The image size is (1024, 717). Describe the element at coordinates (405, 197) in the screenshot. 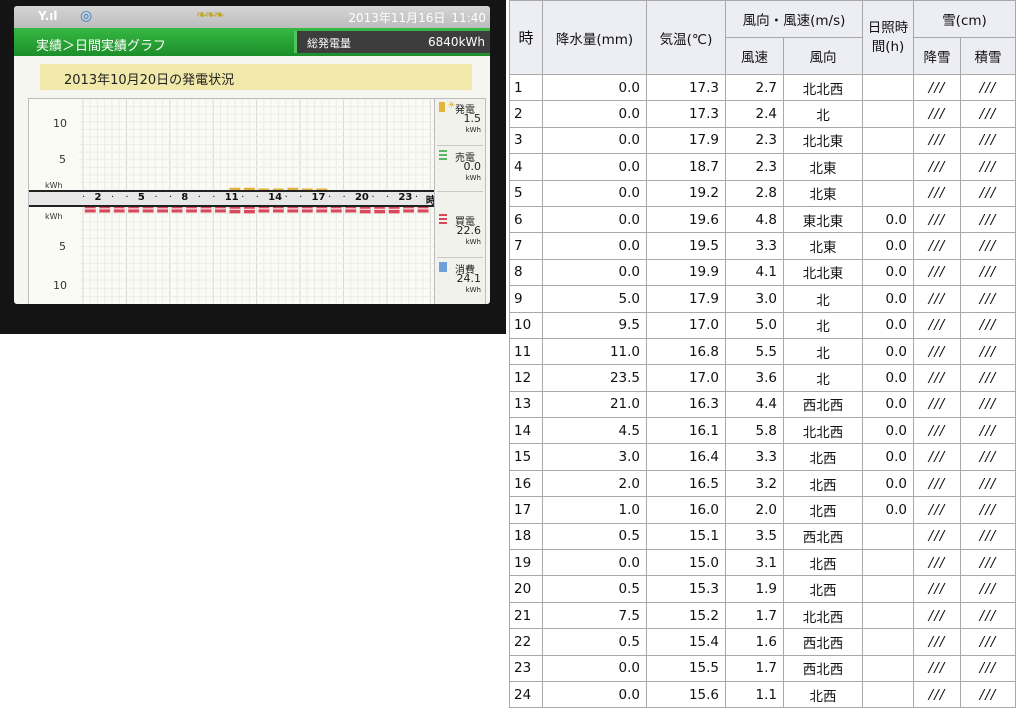

I see `hour-tick-label: 23` at that location.